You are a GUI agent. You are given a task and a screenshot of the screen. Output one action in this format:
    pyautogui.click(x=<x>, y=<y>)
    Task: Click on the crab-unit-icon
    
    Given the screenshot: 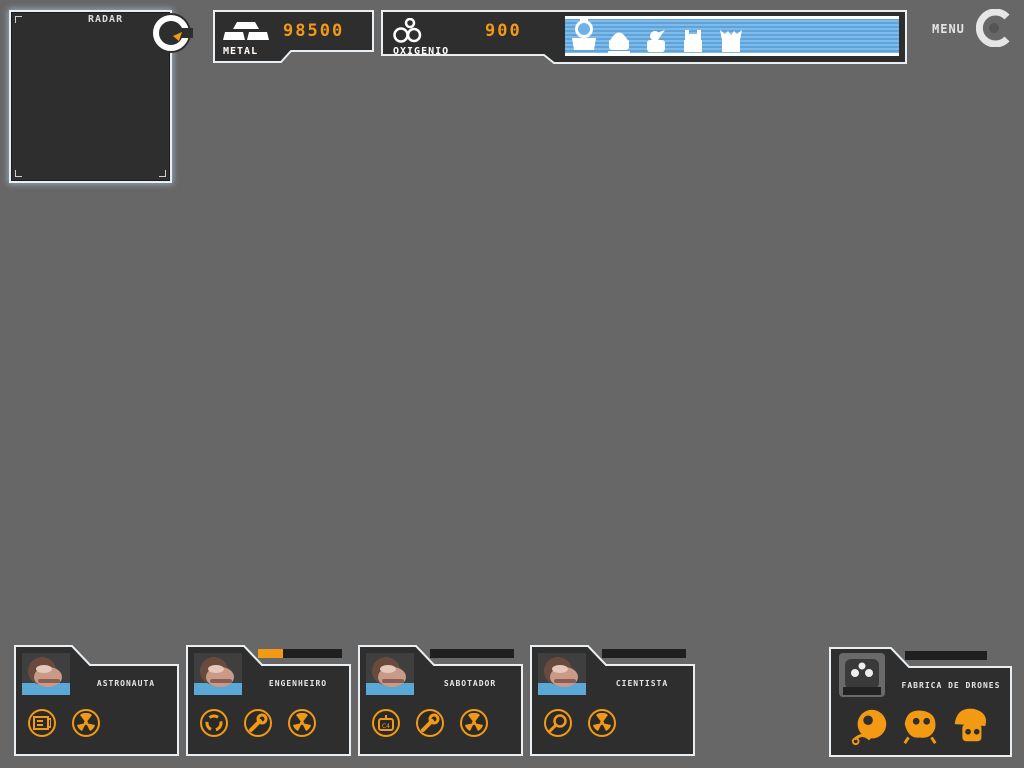 What is the action you would take?
    pyautogui.click(x=731, y=41)
    